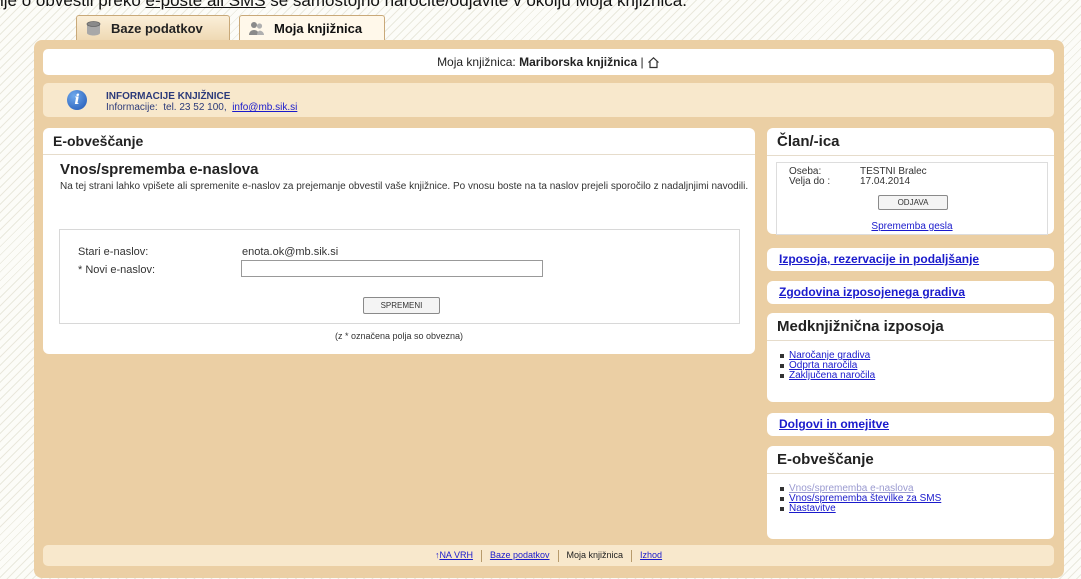 The image size is (1081, 579). I want to click on home-icon, so click(653, 62).